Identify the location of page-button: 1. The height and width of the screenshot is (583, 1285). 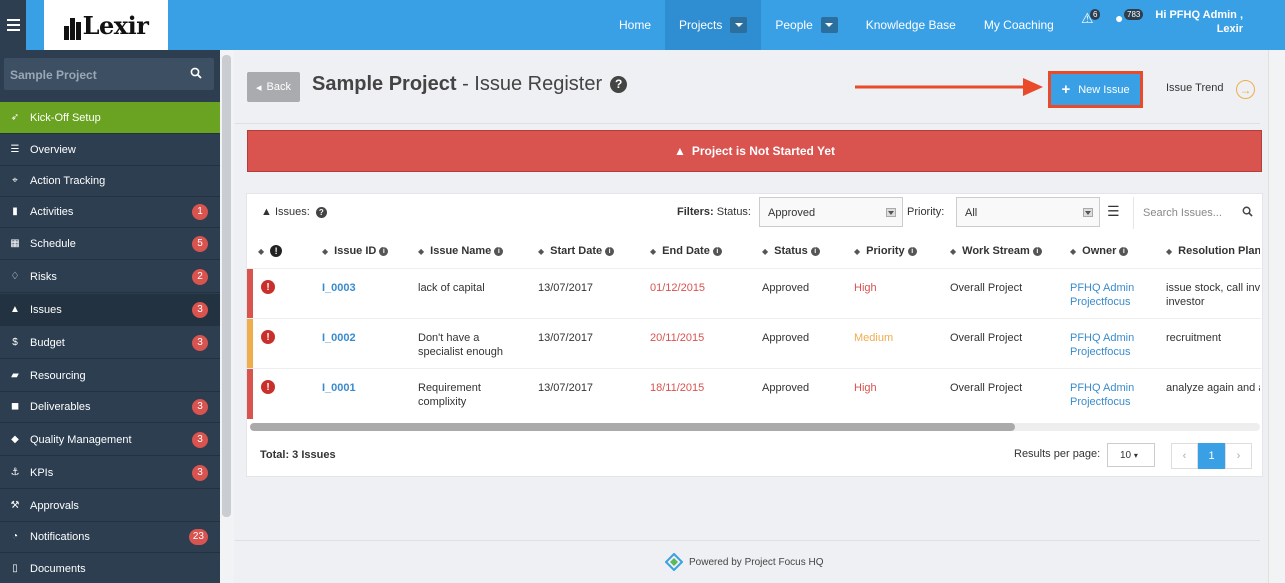
(1211, 456).